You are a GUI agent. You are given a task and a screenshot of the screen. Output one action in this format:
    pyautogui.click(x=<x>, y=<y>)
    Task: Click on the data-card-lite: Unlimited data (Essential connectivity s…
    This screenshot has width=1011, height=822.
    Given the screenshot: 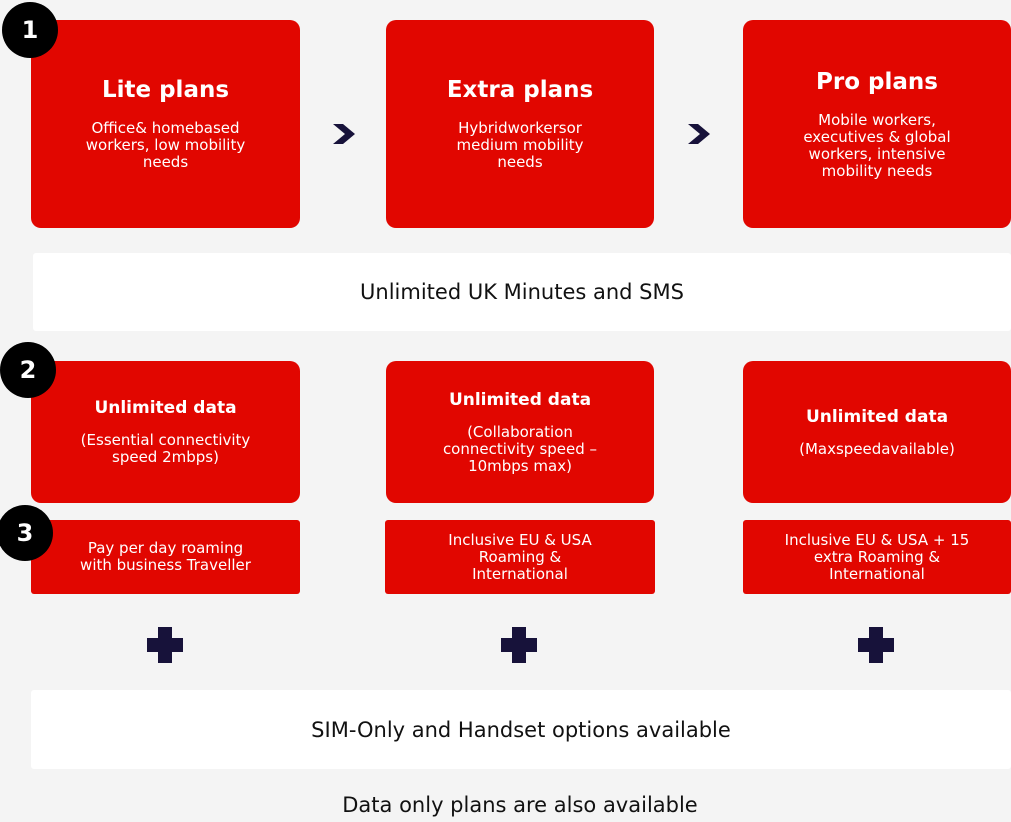 What is the action you would take?
    pyautogui.click(x=165, y=432)
    